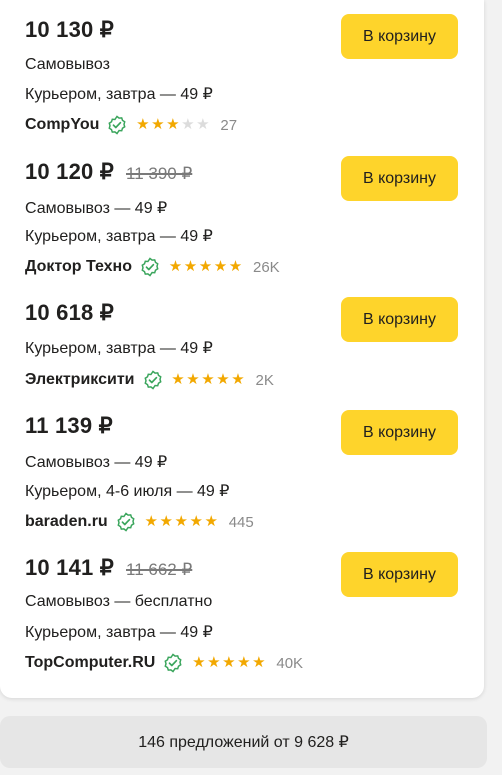 This screenshot has height=775, width=502. Describe the element at coordinates (289, 663) in the screenshot. I see `reviews-count: 40K` at that location.